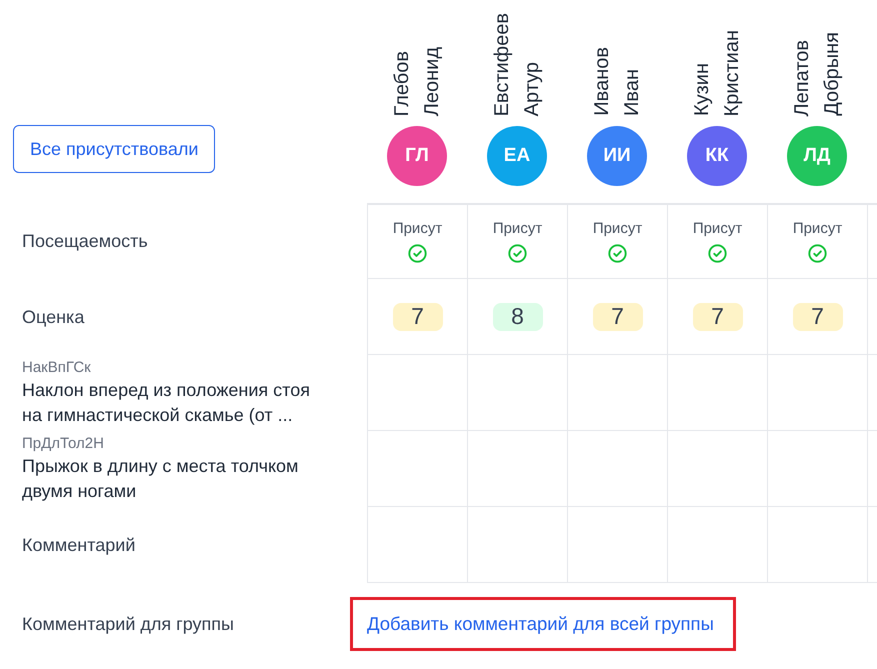 This screenshot has height=669, width=877. What do you see at coordinates (161, 479) in the screenshot?
I see `exercise-name: Прыжок в длину с места толчком двумя ногами` at bounding box center [161, 479].